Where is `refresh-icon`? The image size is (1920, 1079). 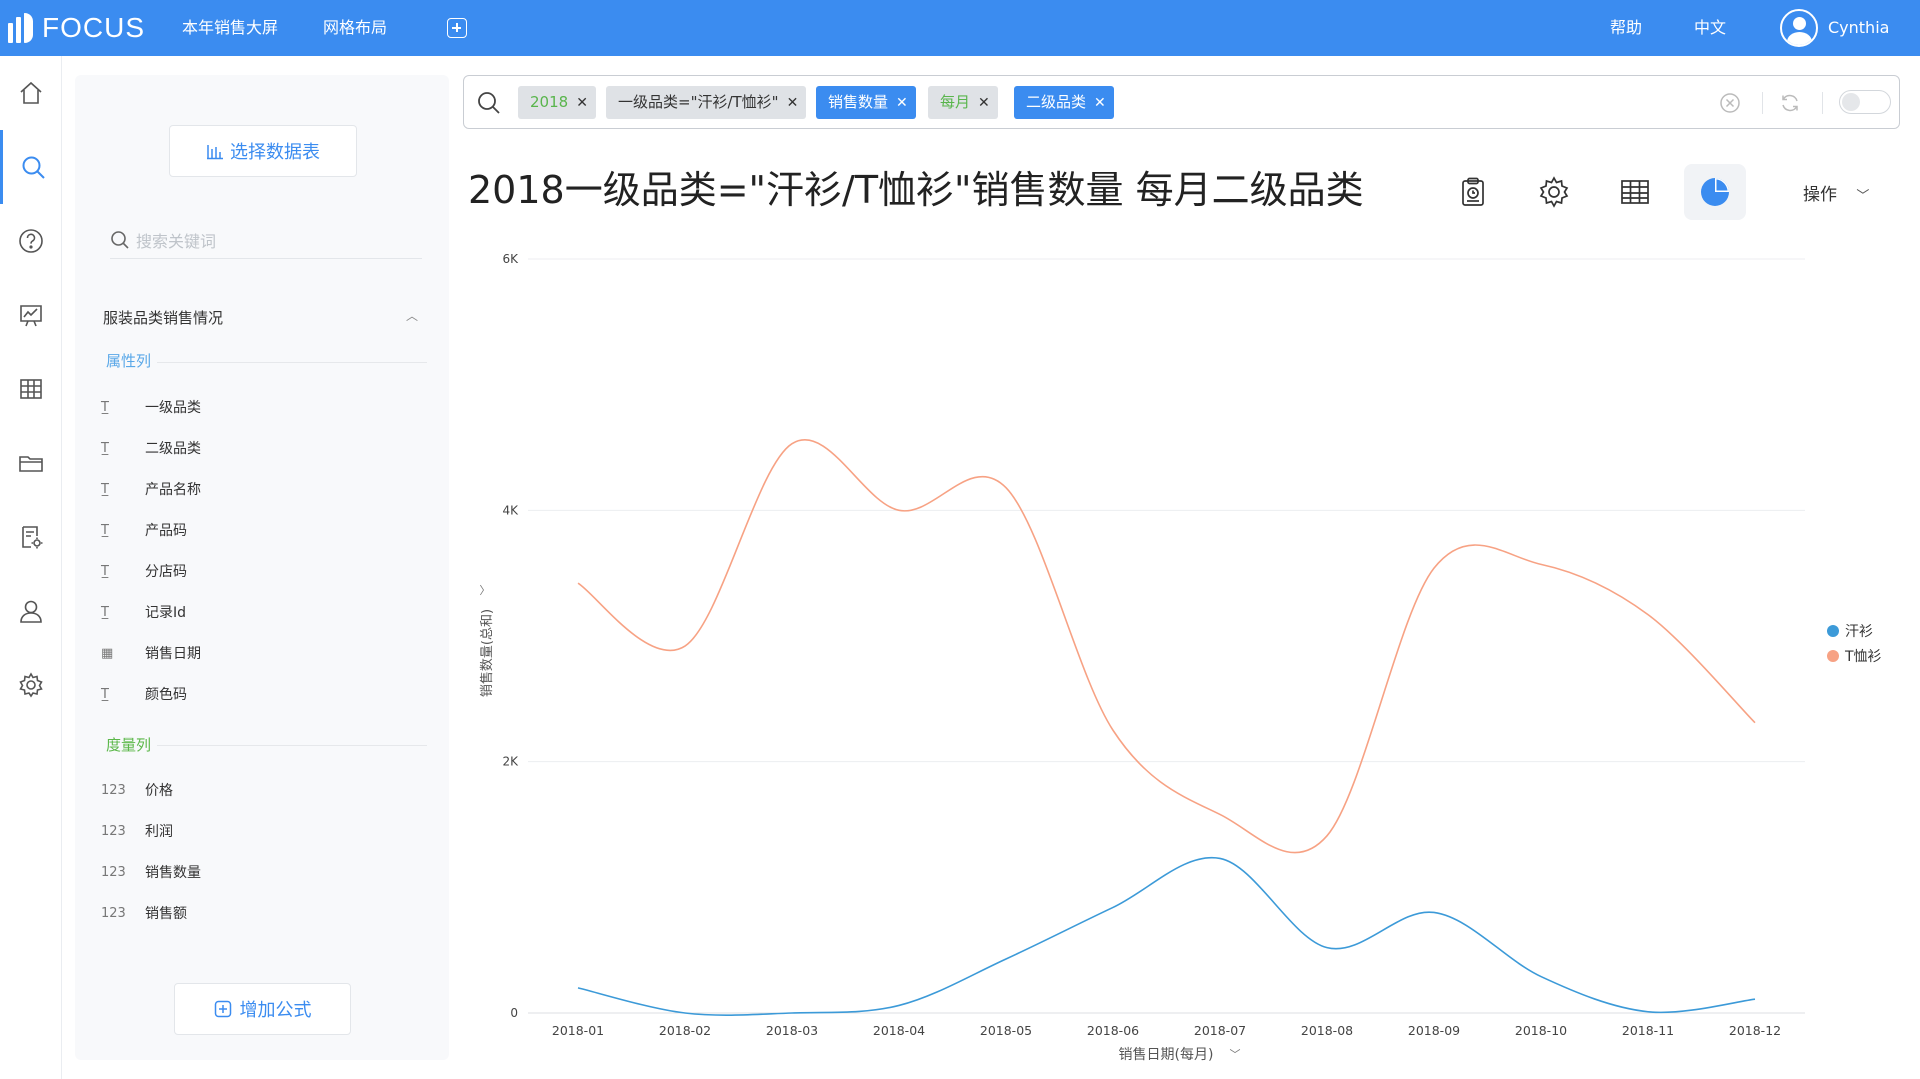
refresh-icon is located at coordinates (1790, 103).